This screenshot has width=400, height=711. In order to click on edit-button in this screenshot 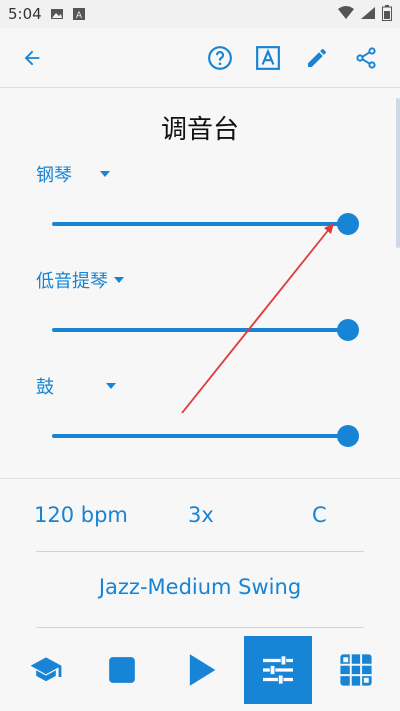, I will do `click(317, 58)`.